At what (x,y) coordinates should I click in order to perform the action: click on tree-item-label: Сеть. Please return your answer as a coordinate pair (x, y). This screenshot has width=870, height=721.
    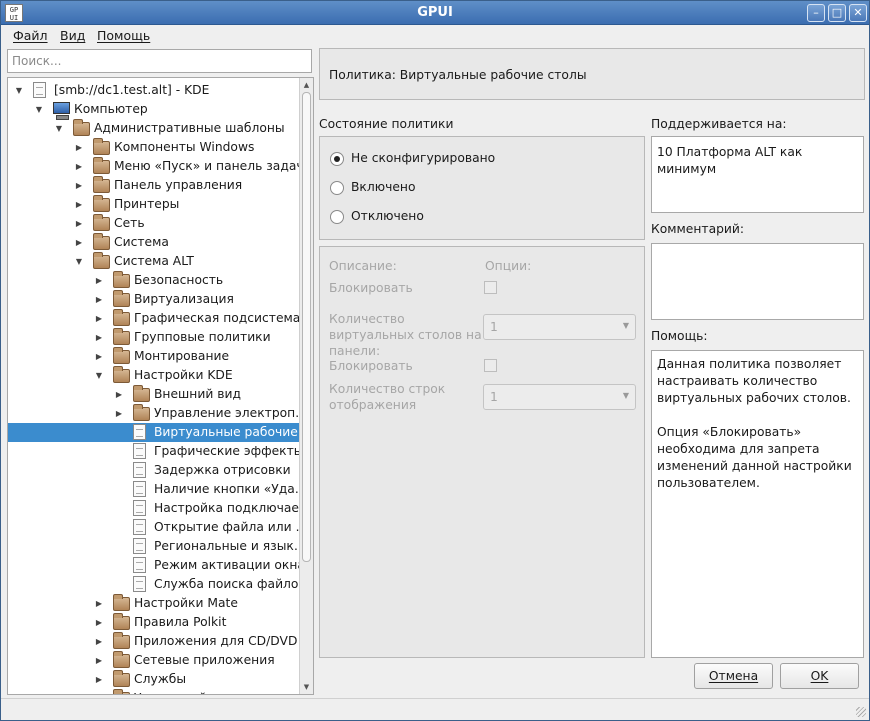
    Looking at the image, I should click on (129, 223).